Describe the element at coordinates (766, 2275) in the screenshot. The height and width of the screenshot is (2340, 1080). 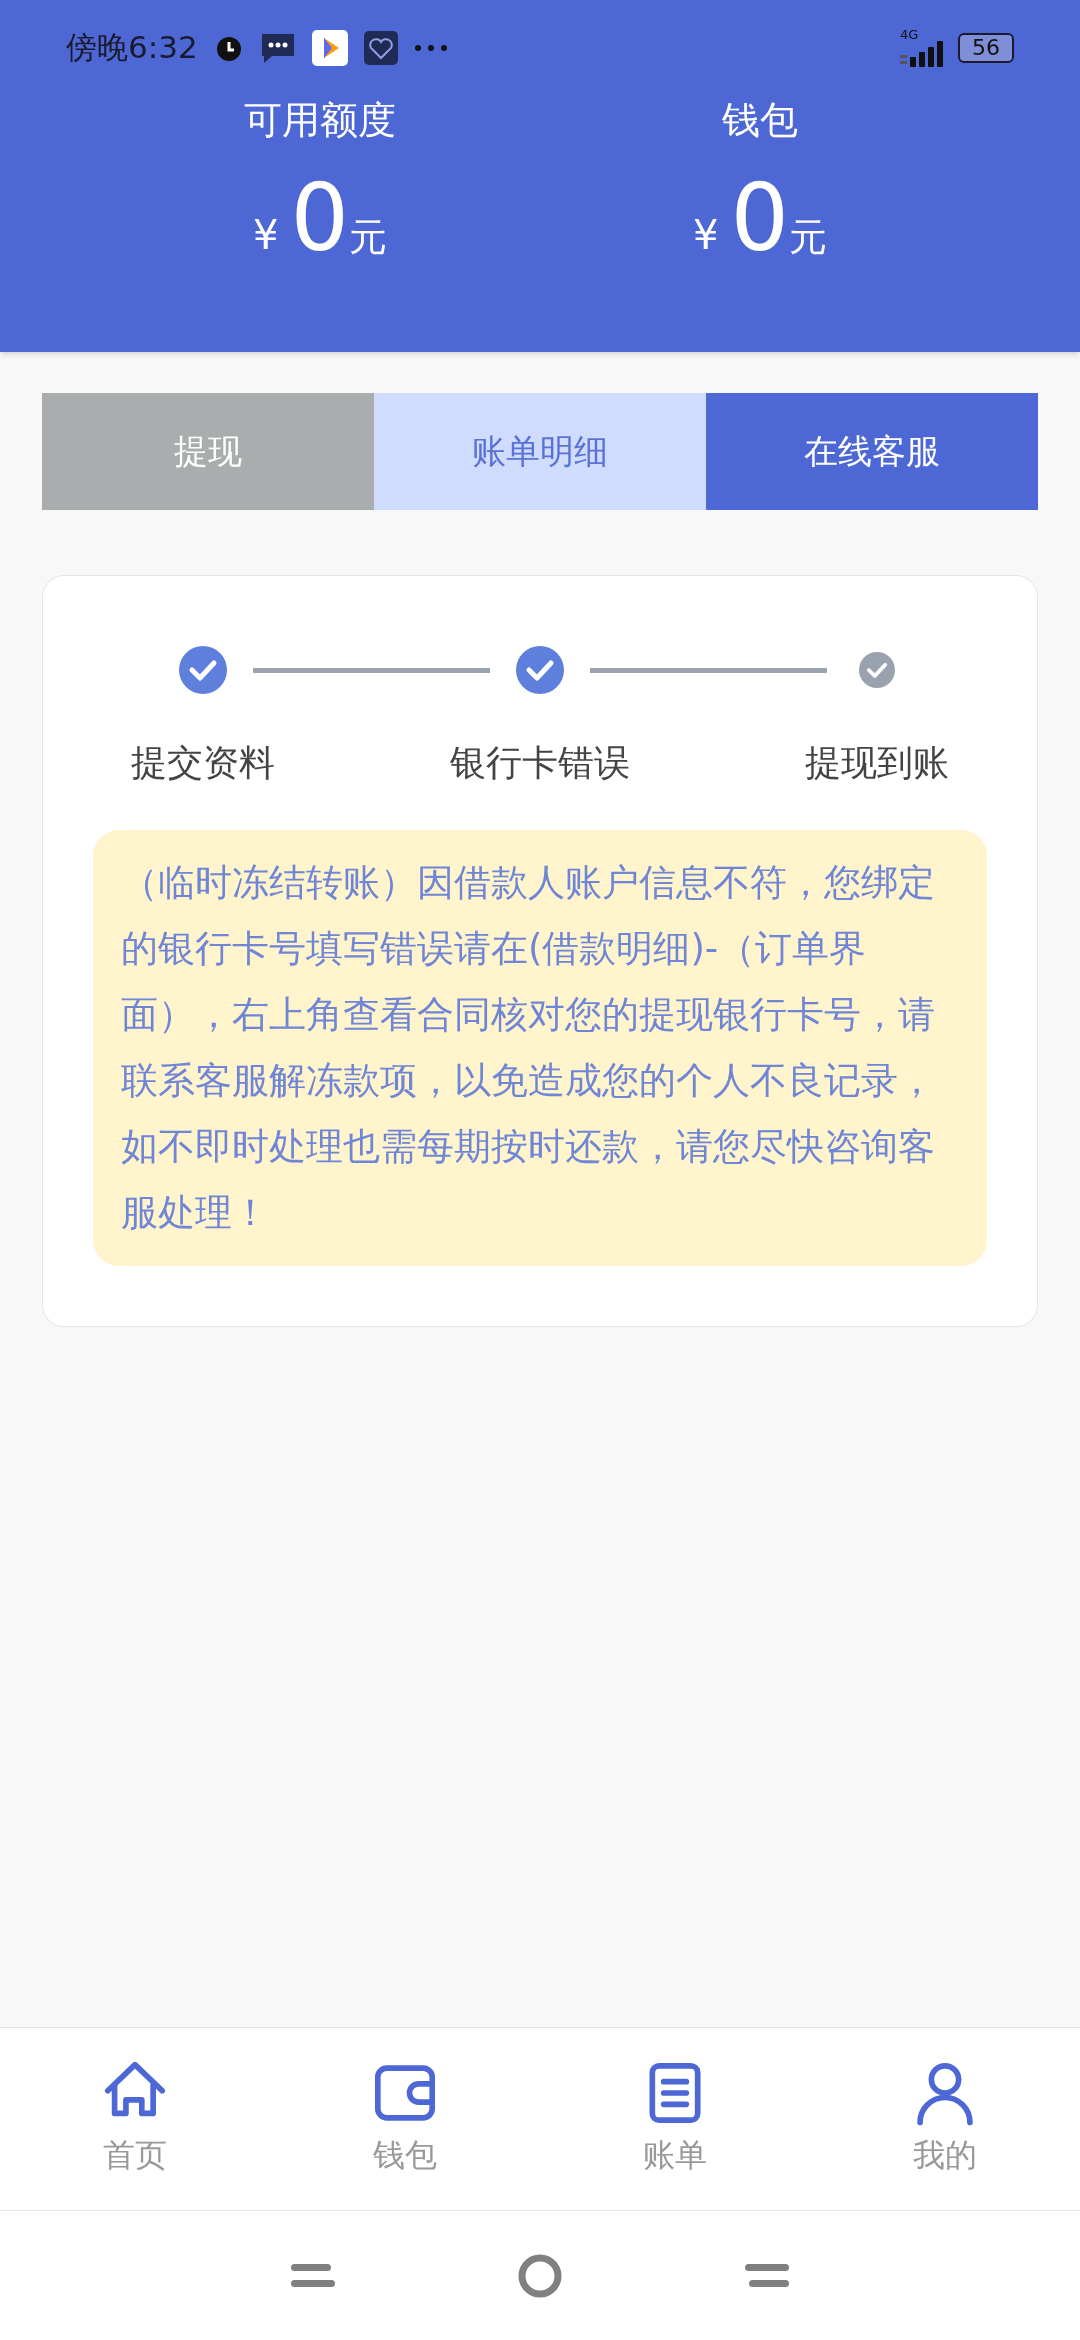
I see `back-icon` at that location.